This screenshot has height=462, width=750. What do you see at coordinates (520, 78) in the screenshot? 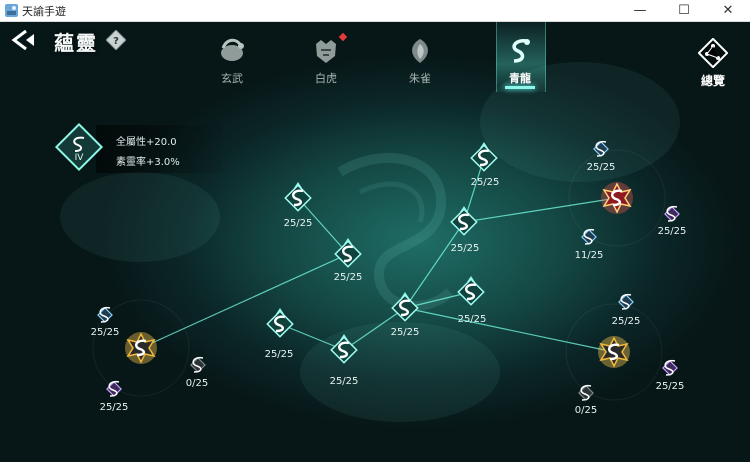
I see `tab-label: 青龍` at bounding box center [520, 78].